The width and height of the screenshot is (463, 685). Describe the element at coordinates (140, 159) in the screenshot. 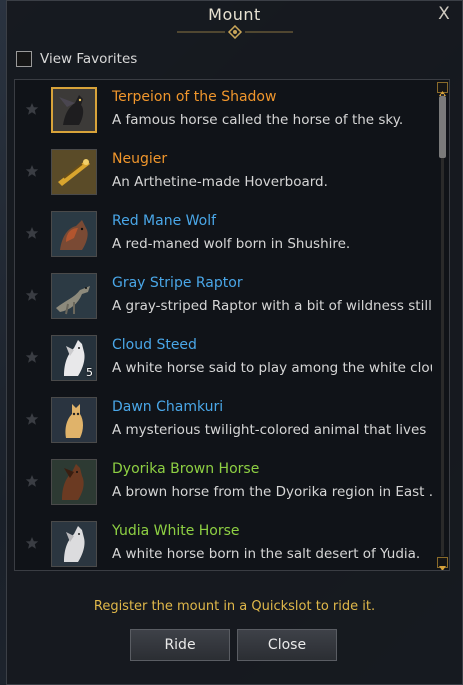

I see `mount-name: Neugier` at that location.